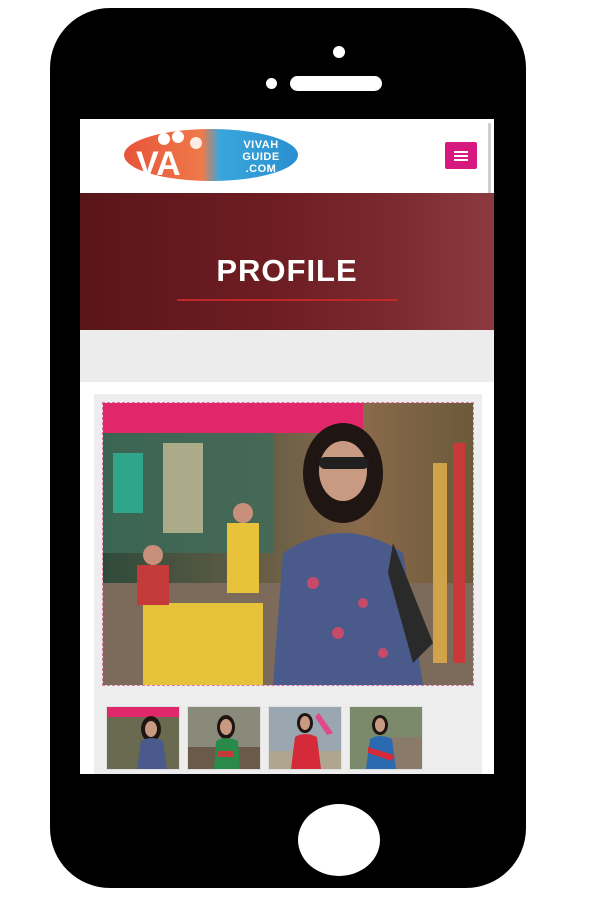  I want to click on spacer-band, so click(287, 356).